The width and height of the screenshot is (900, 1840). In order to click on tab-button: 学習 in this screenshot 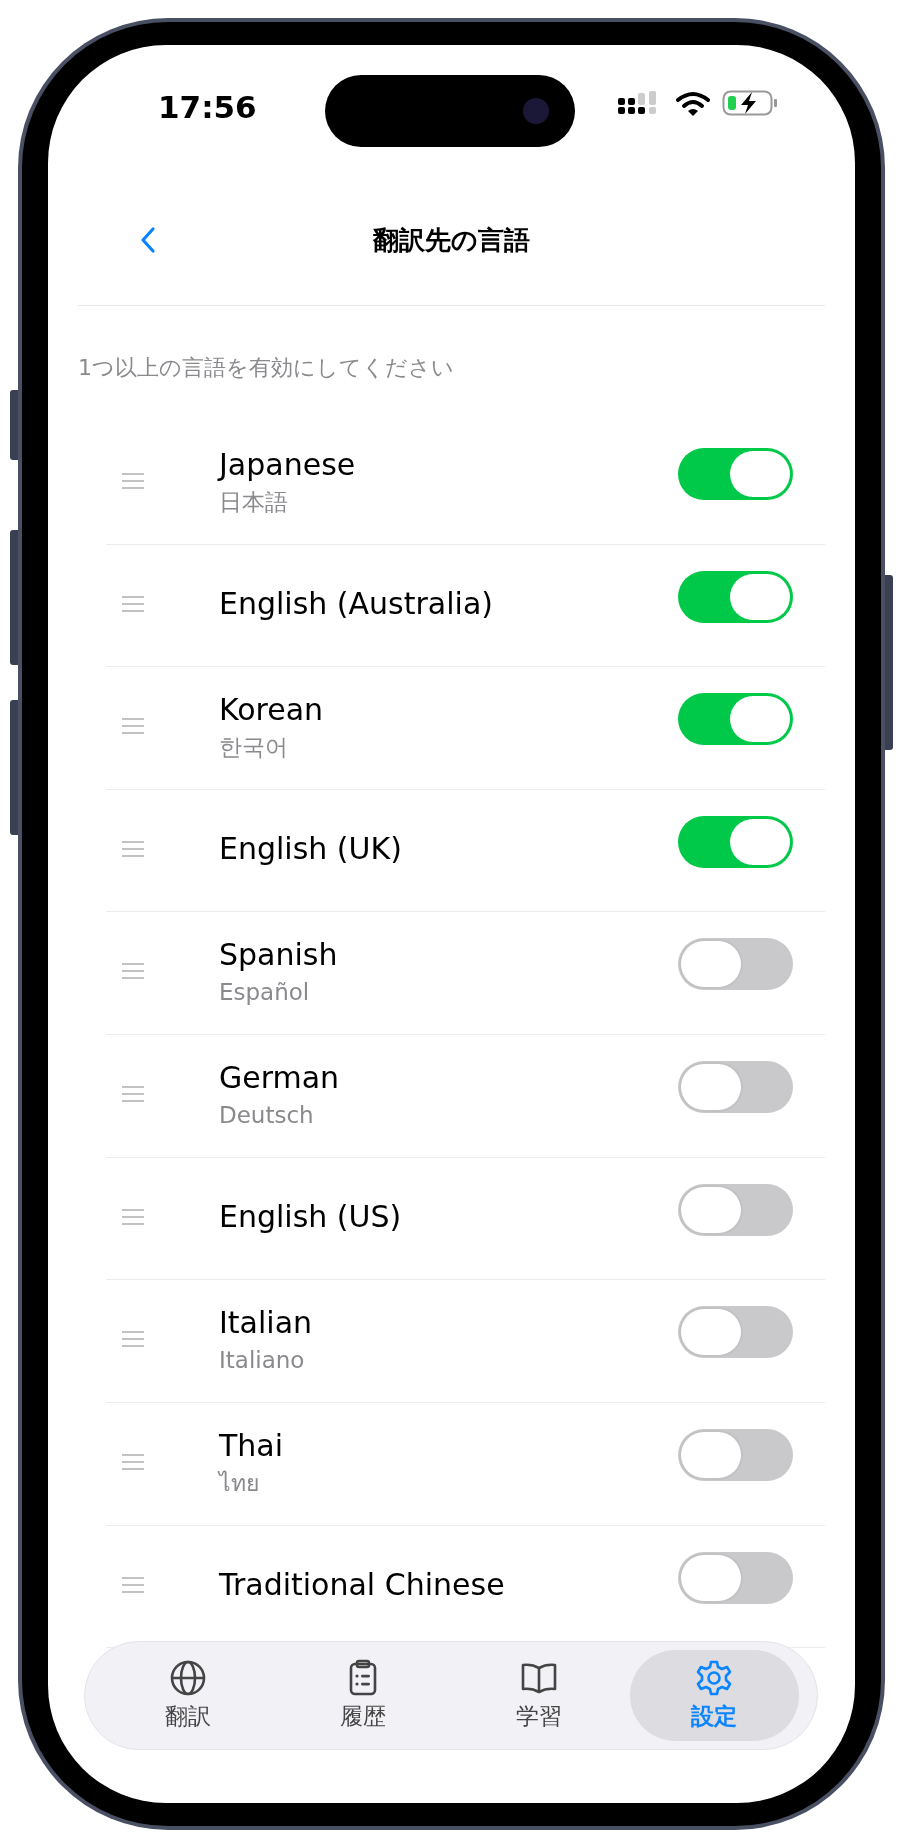, I will do `click(539, 1695)`.